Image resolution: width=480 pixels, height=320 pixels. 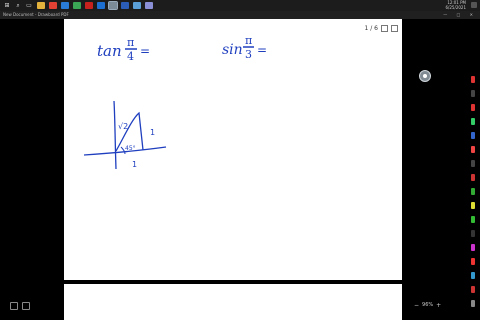 I want to click on taskbar: ⊞ ⌕ ▭ 12:01 PM 6/25/2021, so click(x=240, y=5).